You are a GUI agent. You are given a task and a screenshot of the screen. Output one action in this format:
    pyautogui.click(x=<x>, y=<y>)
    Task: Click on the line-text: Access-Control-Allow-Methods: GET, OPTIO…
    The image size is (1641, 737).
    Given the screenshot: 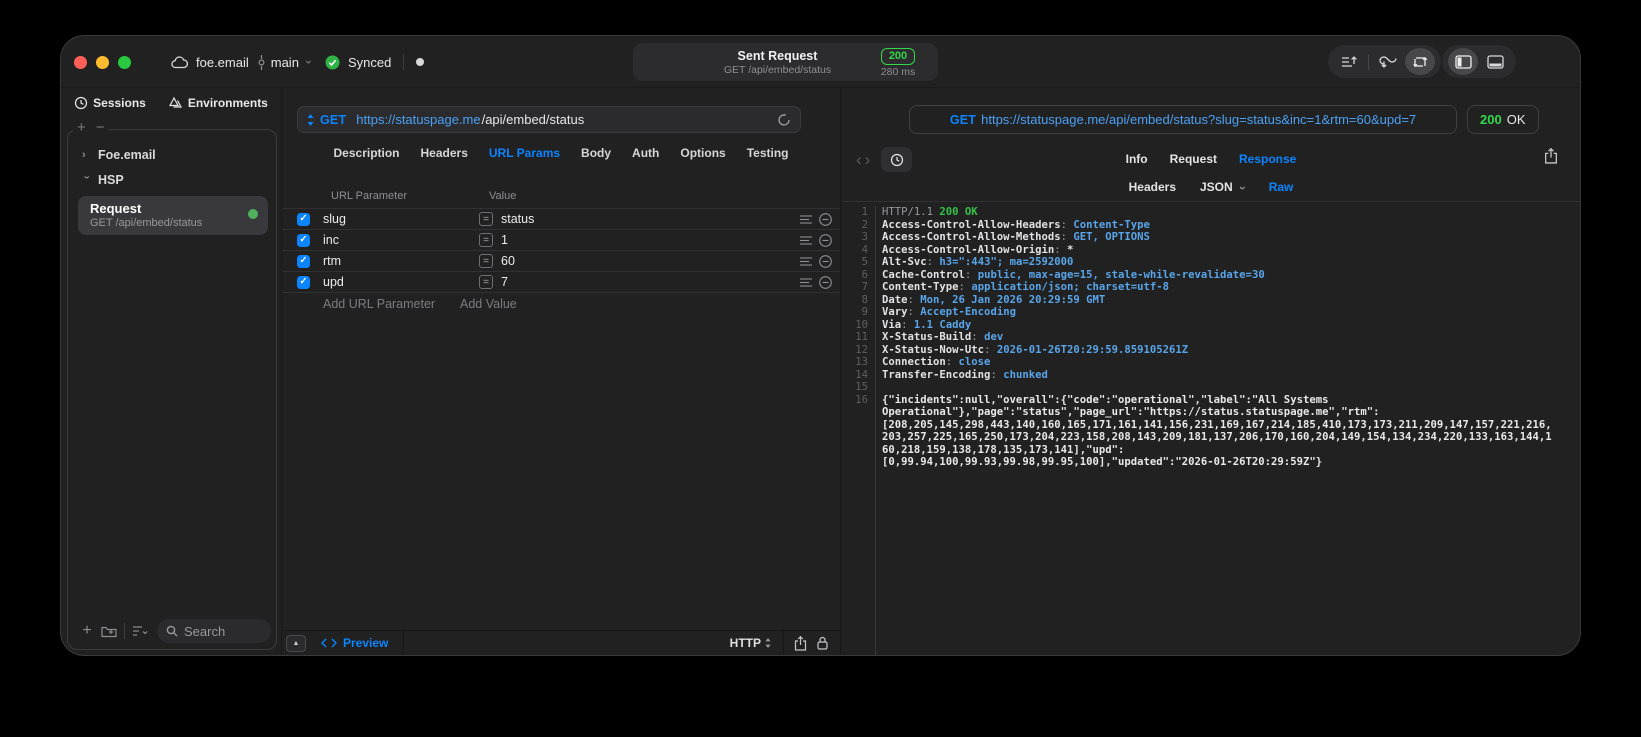 What is the action you would take?
    pyautogui.click(x=1009, y=237)
    